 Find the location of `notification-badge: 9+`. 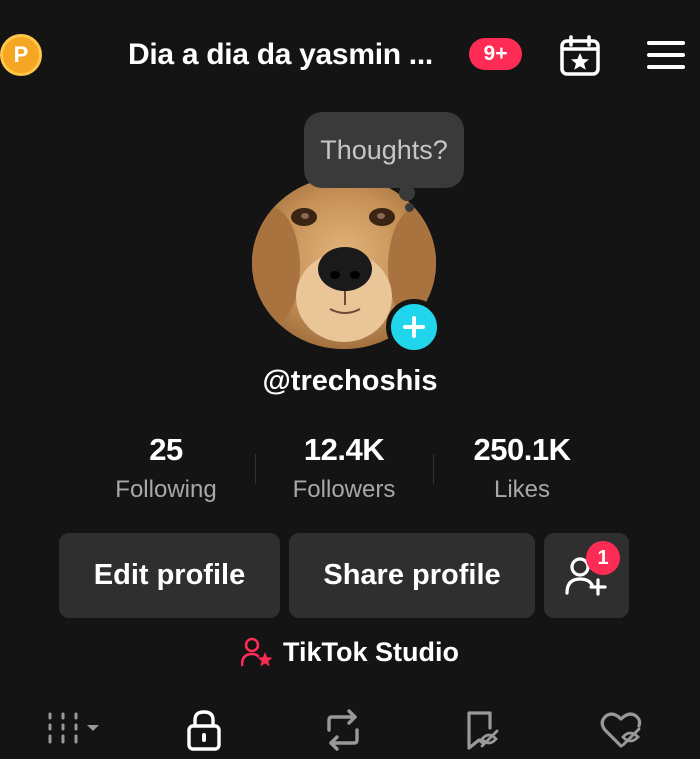

notification-badge: 9+ is located at coordinates (495, 54).